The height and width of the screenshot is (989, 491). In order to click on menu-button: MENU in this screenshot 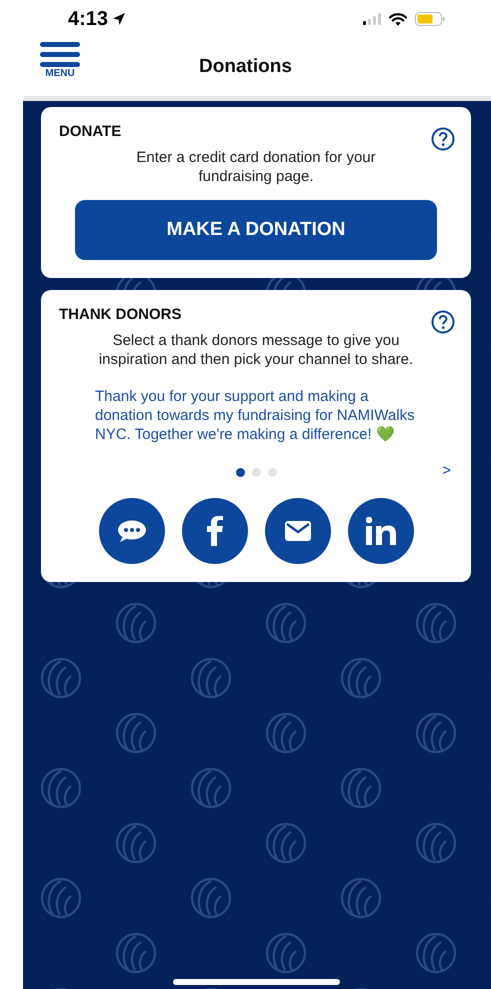, I will do `click(60, 60)`.